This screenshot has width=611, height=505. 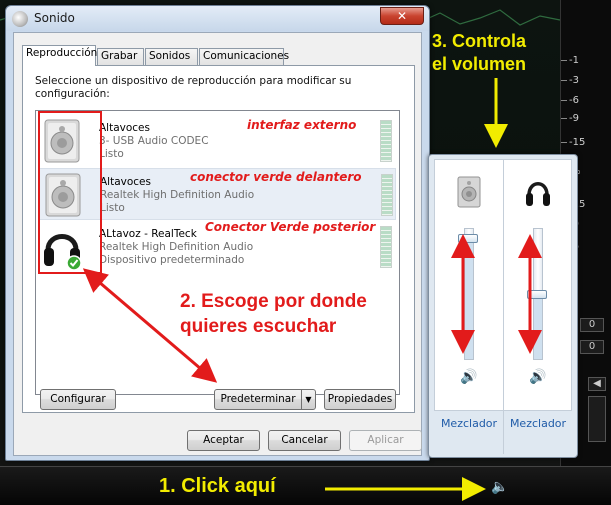 I want to click on headphones-icon, so click(x=538, y=194).